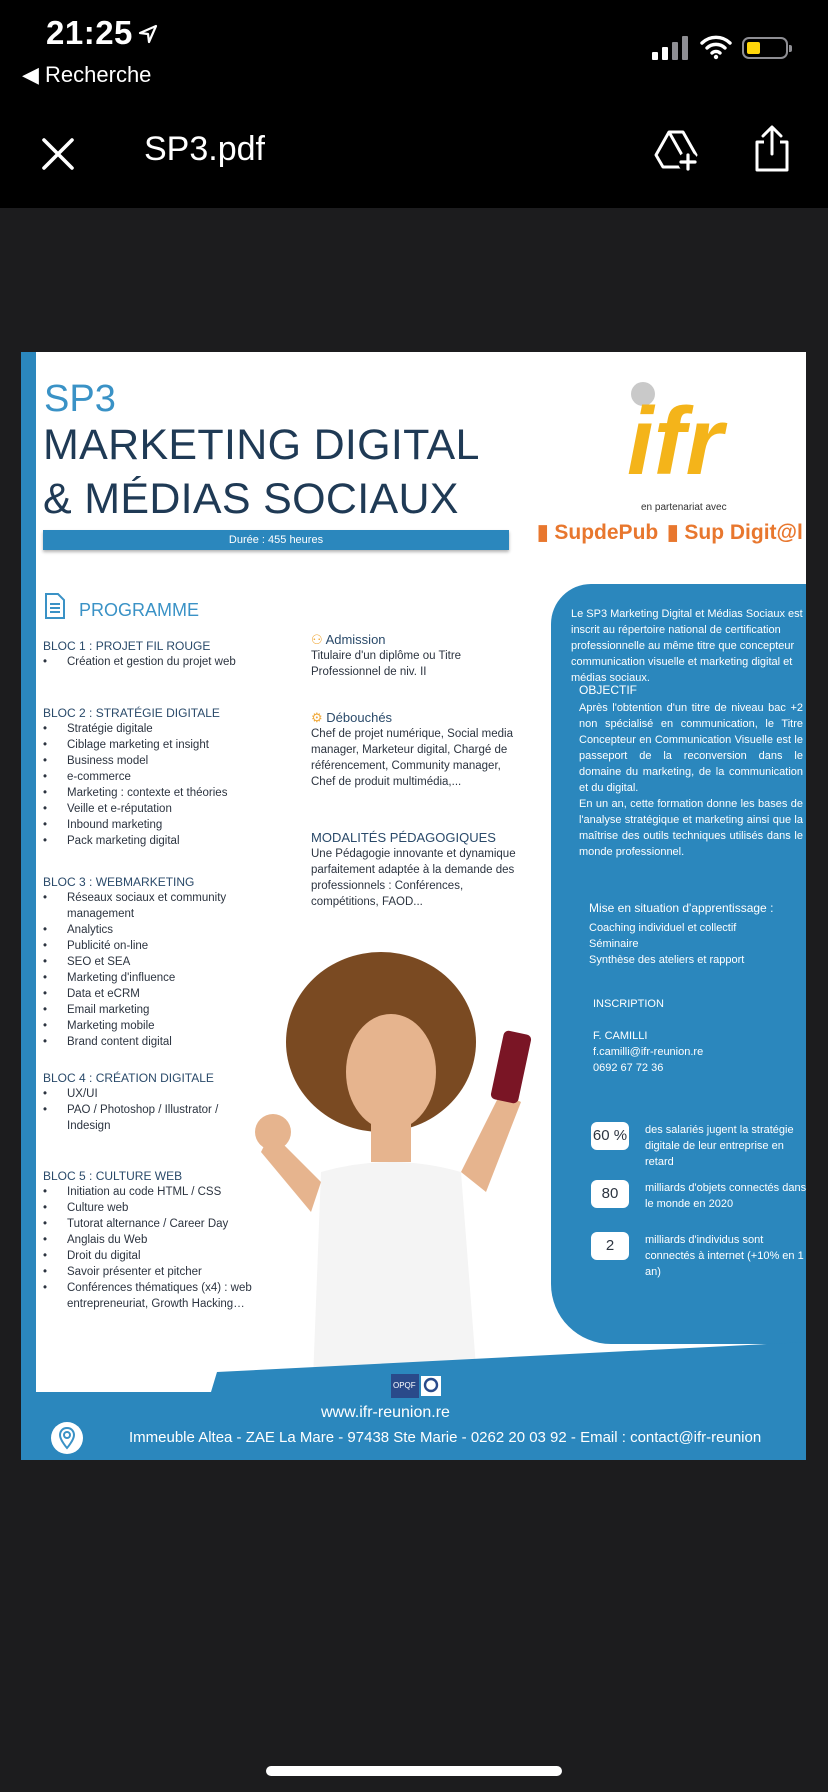 The image size is (828, 1792). What do you see at coordinates (148, 1256) in the screenshot?
I see `list-item: Droit du digital` at bounding box center [148, 1256].